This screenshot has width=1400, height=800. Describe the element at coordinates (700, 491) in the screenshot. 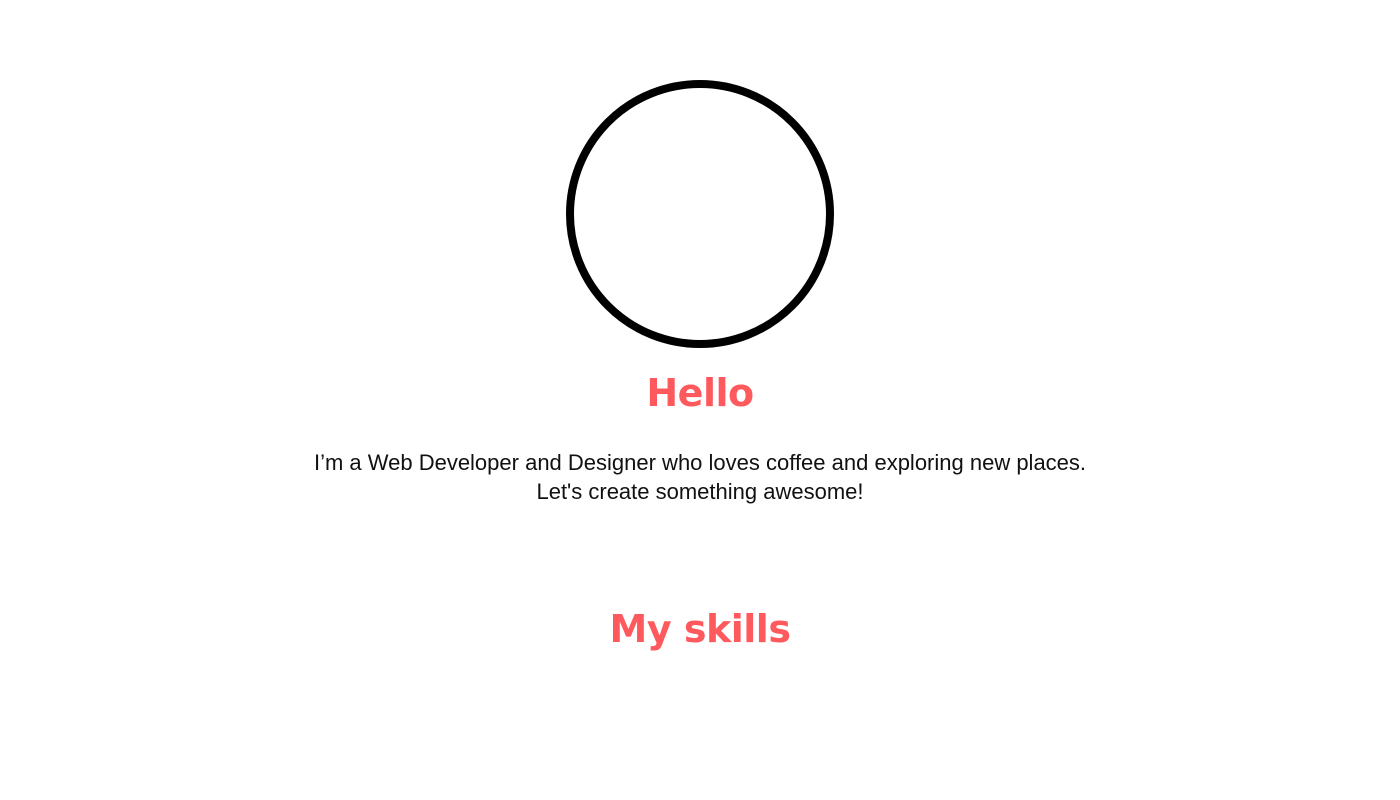

I see `intro-line-2: Let's create something awesome!` at that location.